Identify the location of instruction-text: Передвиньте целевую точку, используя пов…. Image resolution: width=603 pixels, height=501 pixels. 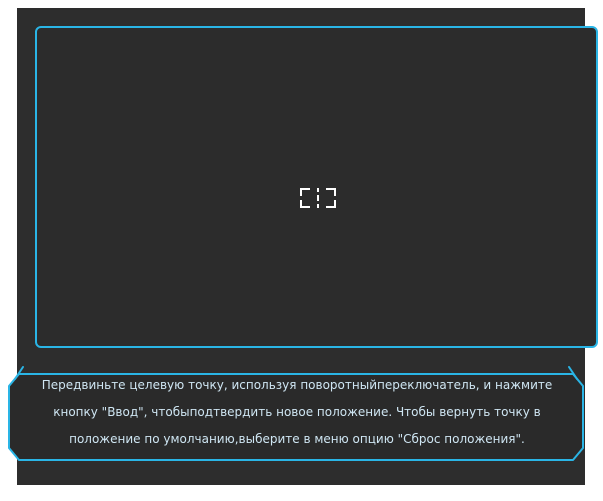
(297, 412).